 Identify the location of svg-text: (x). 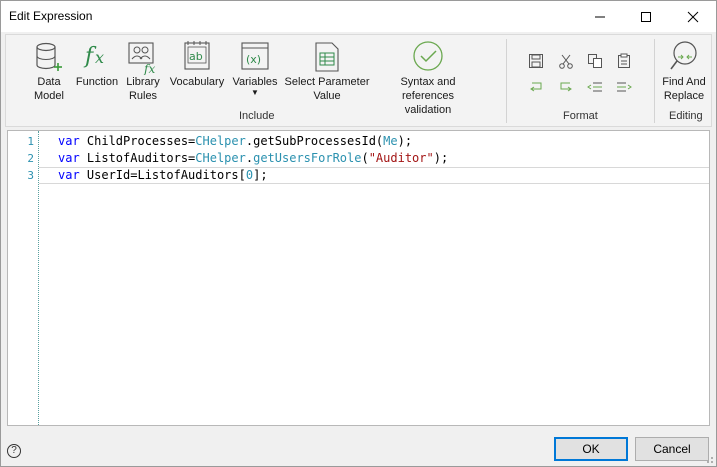
(253, 59).